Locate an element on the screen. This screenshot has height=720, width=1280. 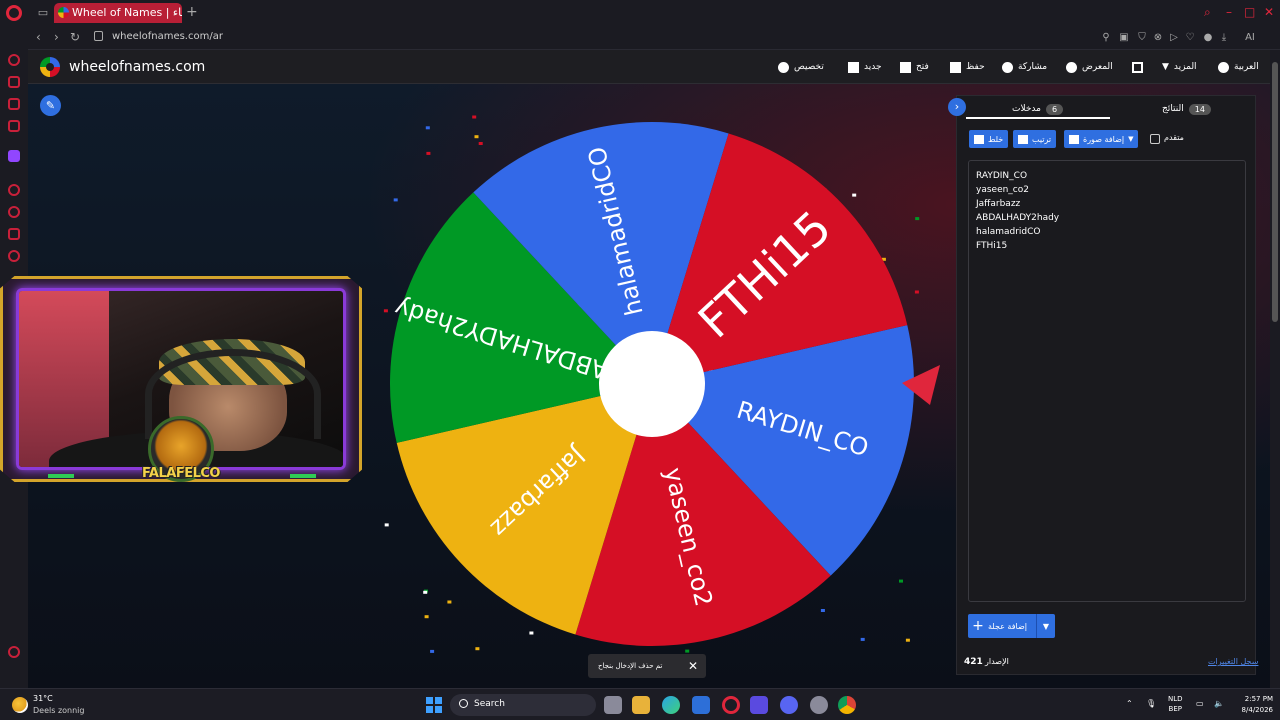
toast-message: تم حذف الإدخال بنجاح is located at coordinates (630, 666).